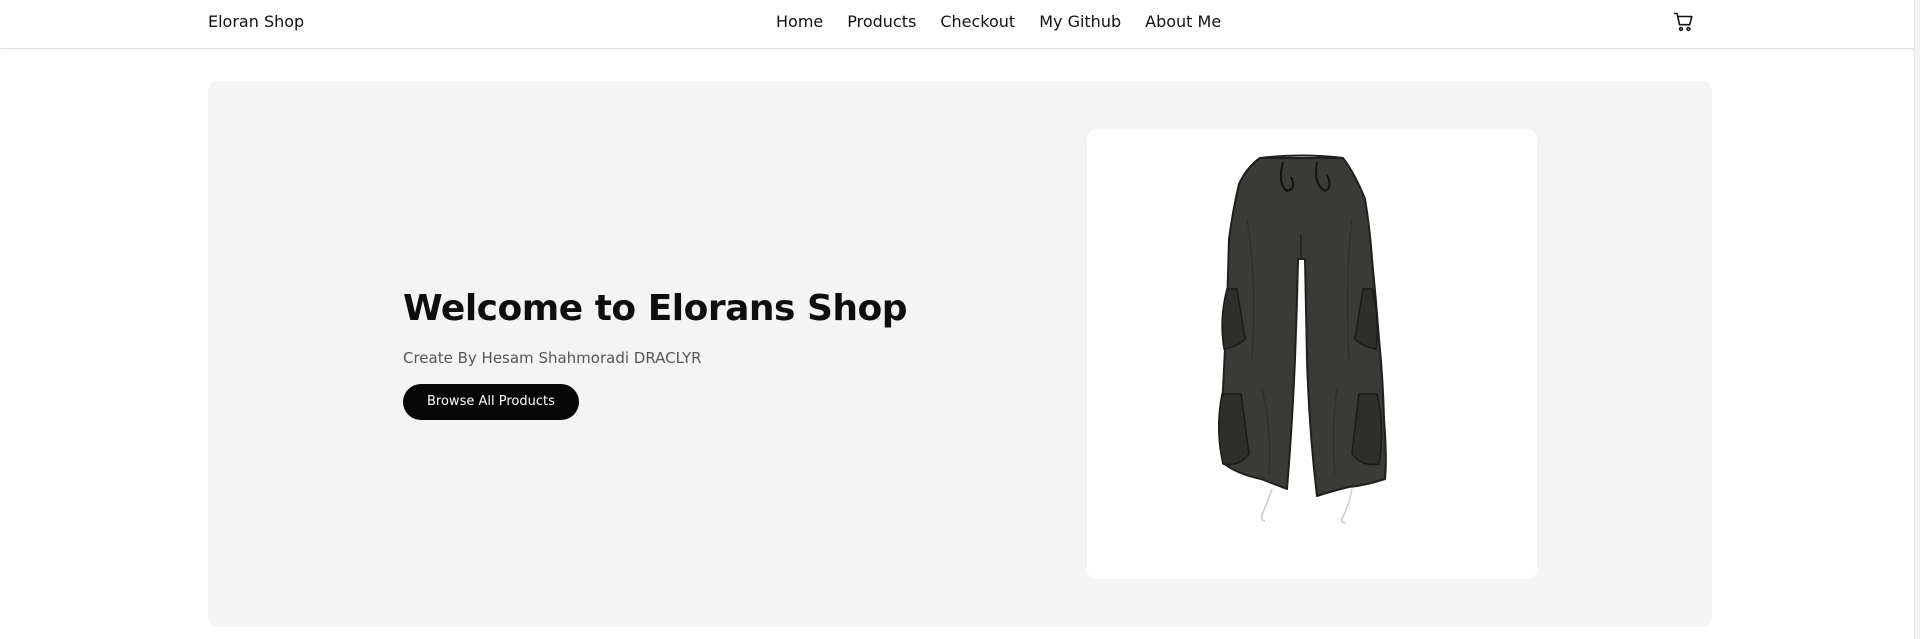 This screenshot has height=639, width=1920. What do you see at coordinates (655, 308) in the screenshot?
I see `hero-title: Welcome to Elorans Shop` at bounding box center [655, 308].